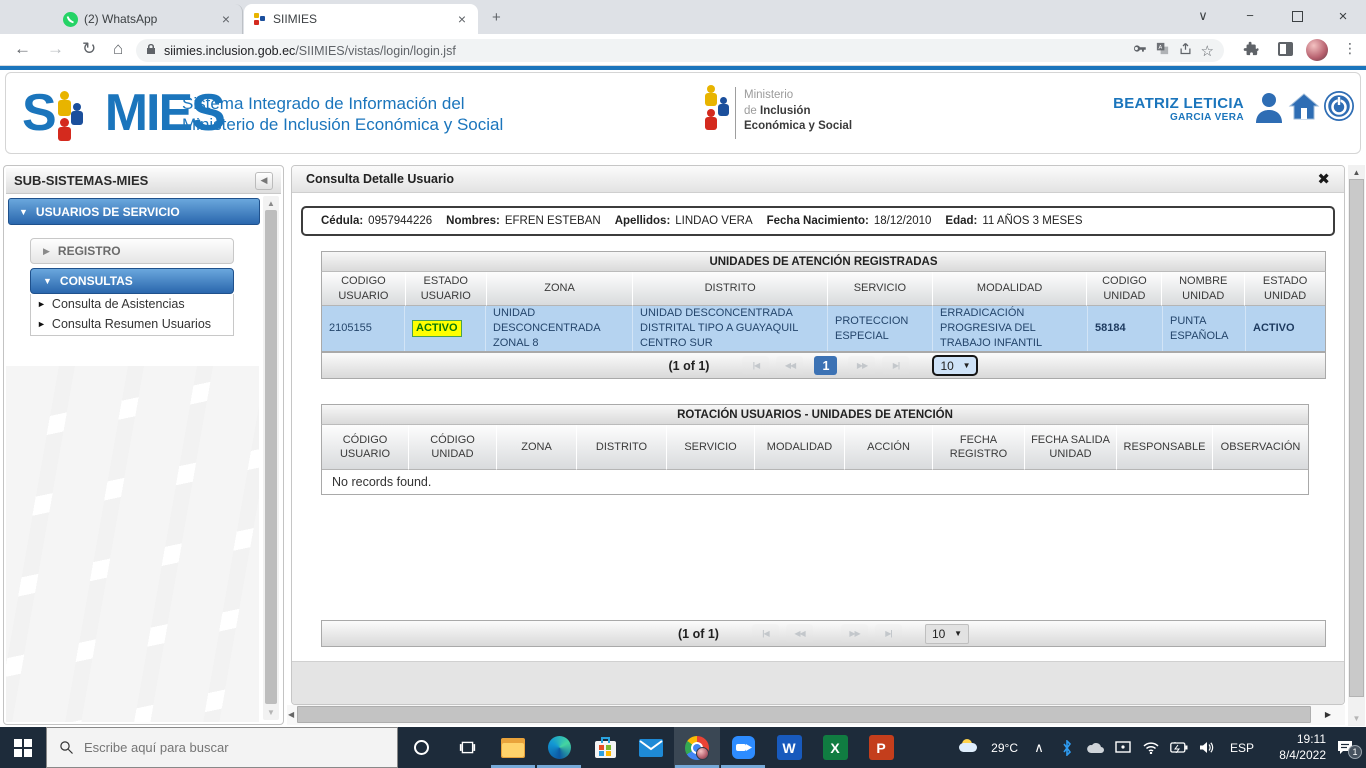  I want to click on onedrive-icon, so click(1095, 748).